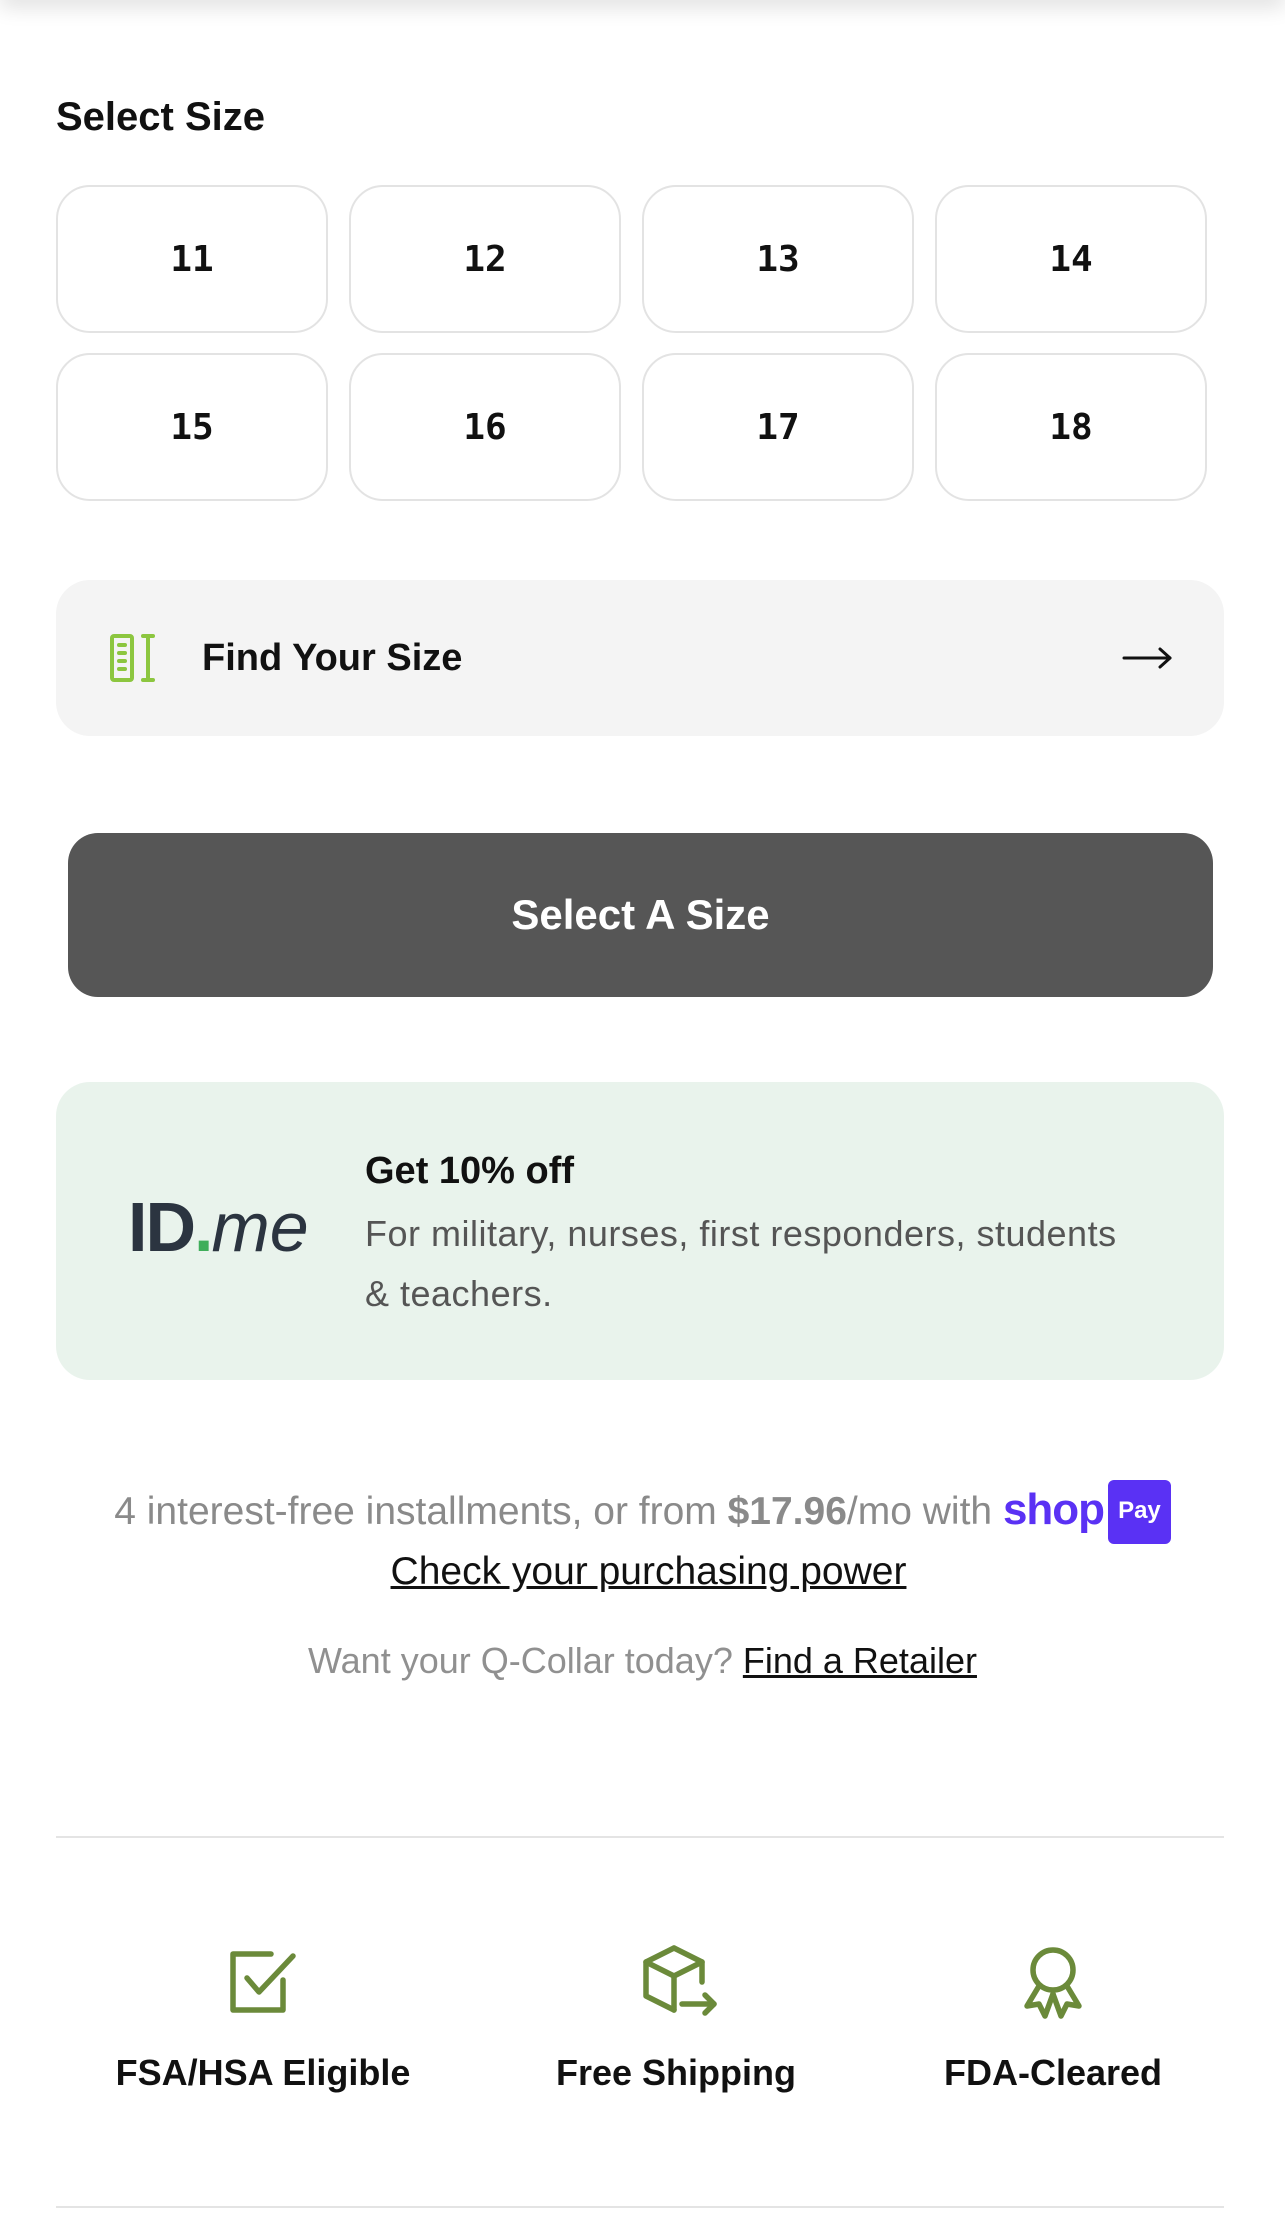  Describe the element at coordinates (787, 1511) in the screenshot. I see `installment-price: $17.96` at that location.